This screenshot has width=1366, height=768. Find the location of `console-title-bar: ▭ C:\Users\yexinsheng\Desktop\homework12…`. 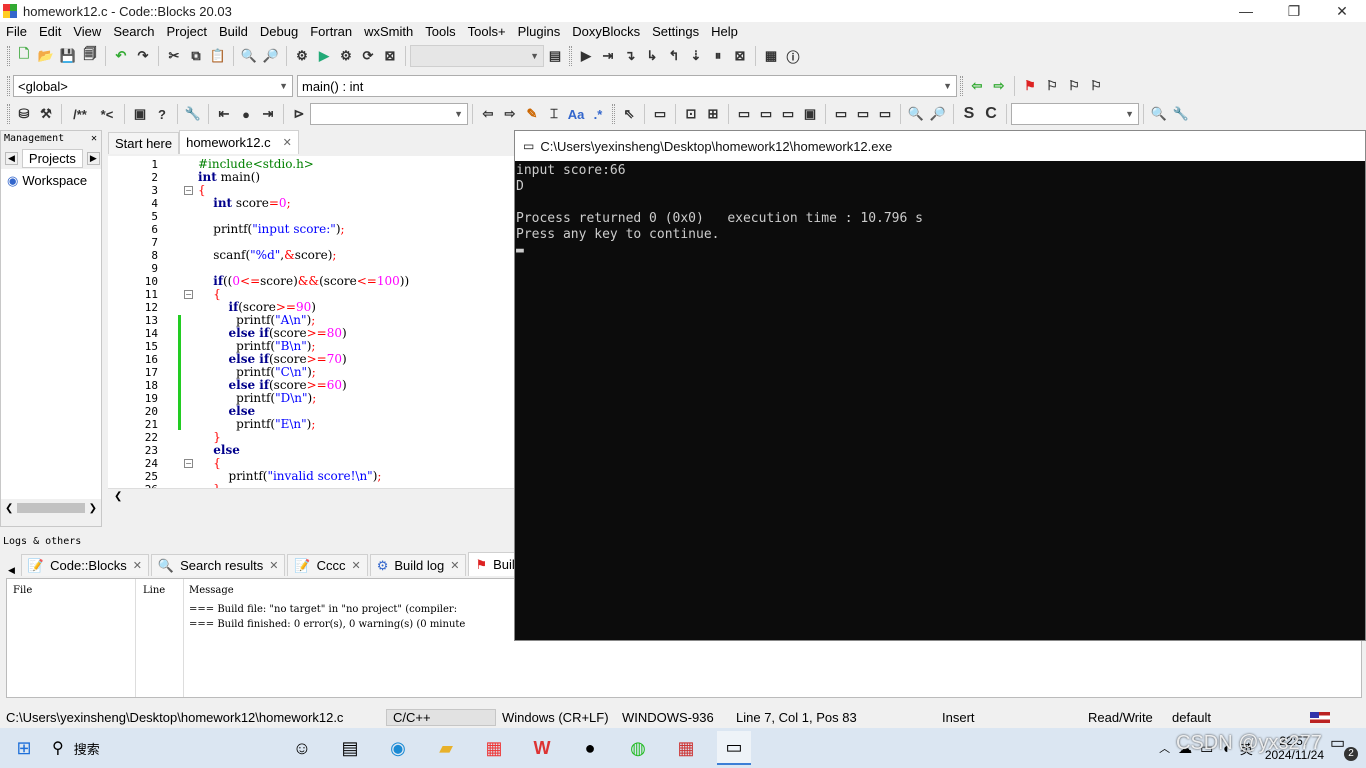

console-title-bar: ▭ C:\Users\yexinsheng\Desktop\homework12… is located at coordinates (940, 146).